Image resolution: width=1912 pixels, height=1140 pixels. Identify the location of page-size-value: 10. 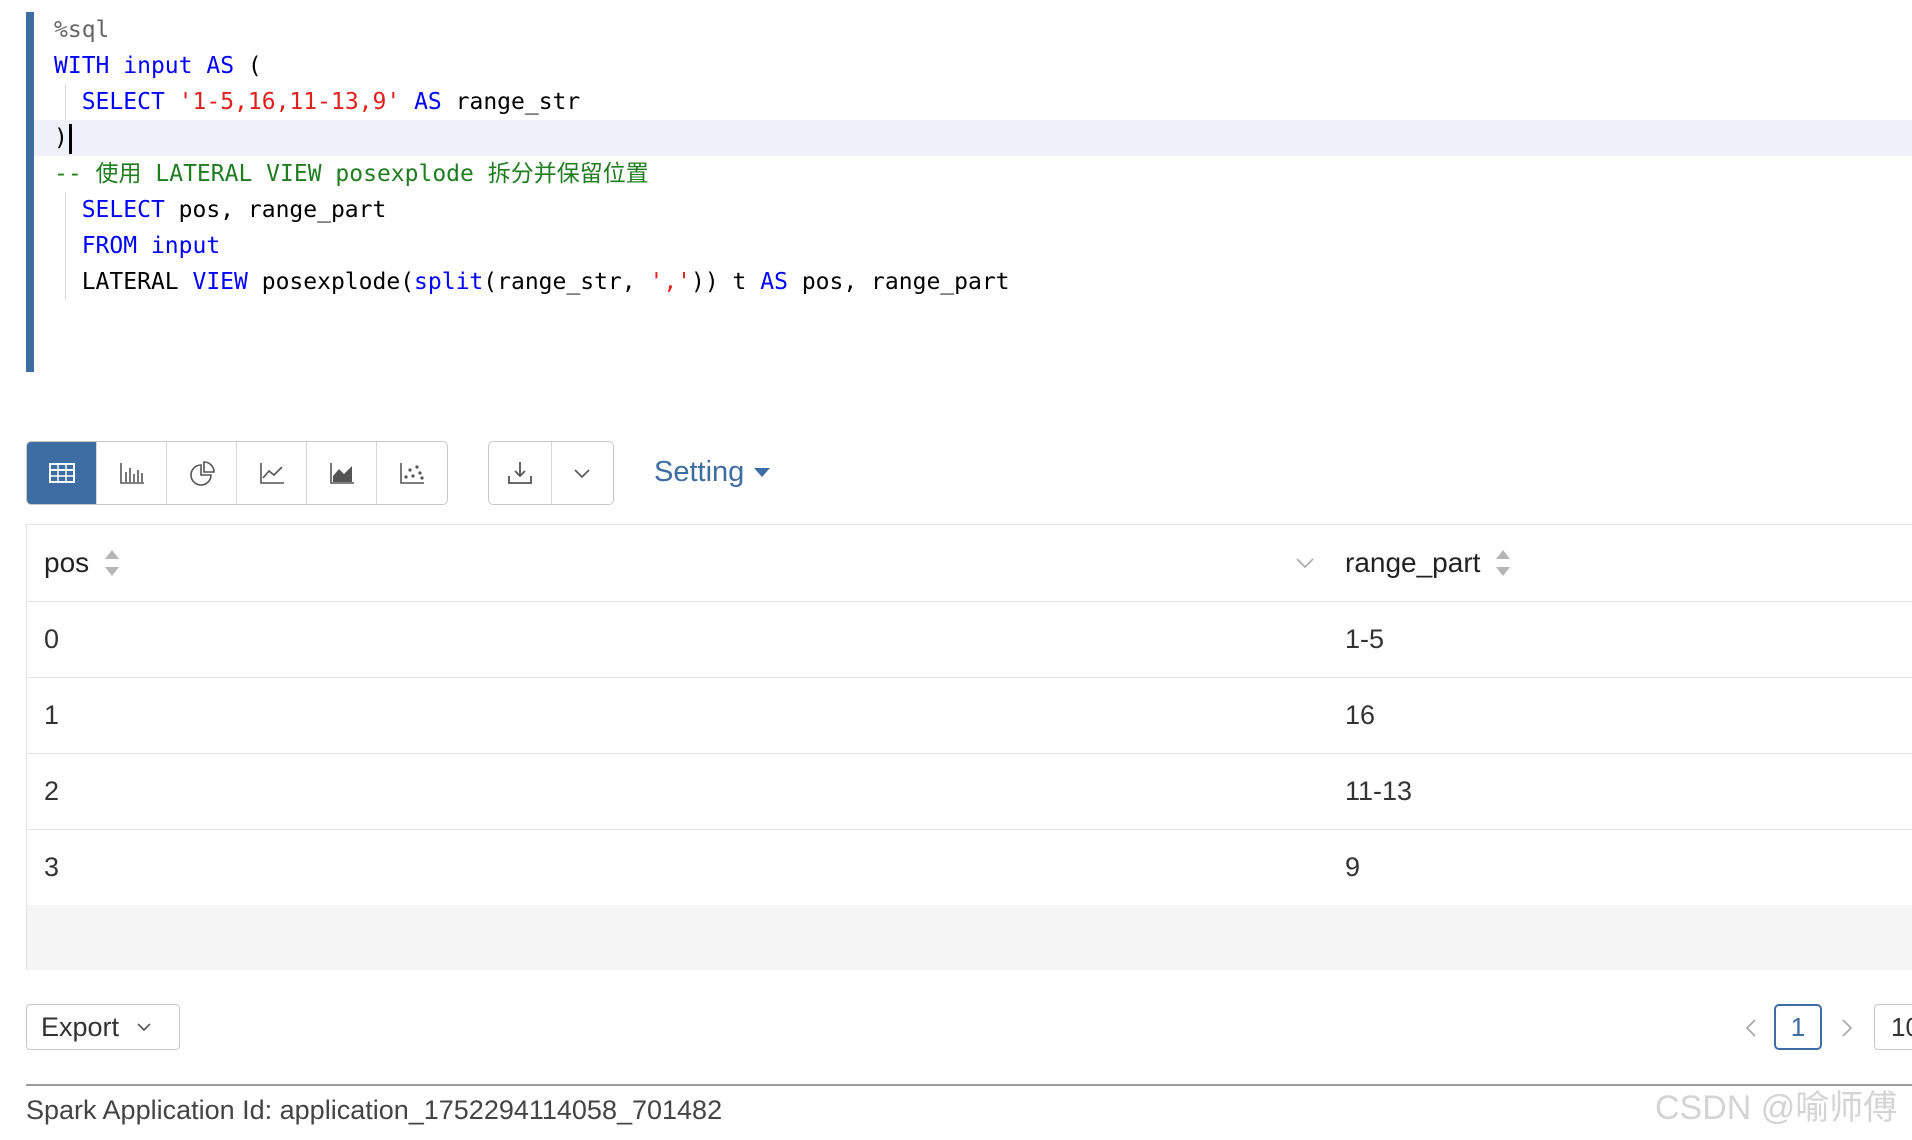
(1901, 1027).